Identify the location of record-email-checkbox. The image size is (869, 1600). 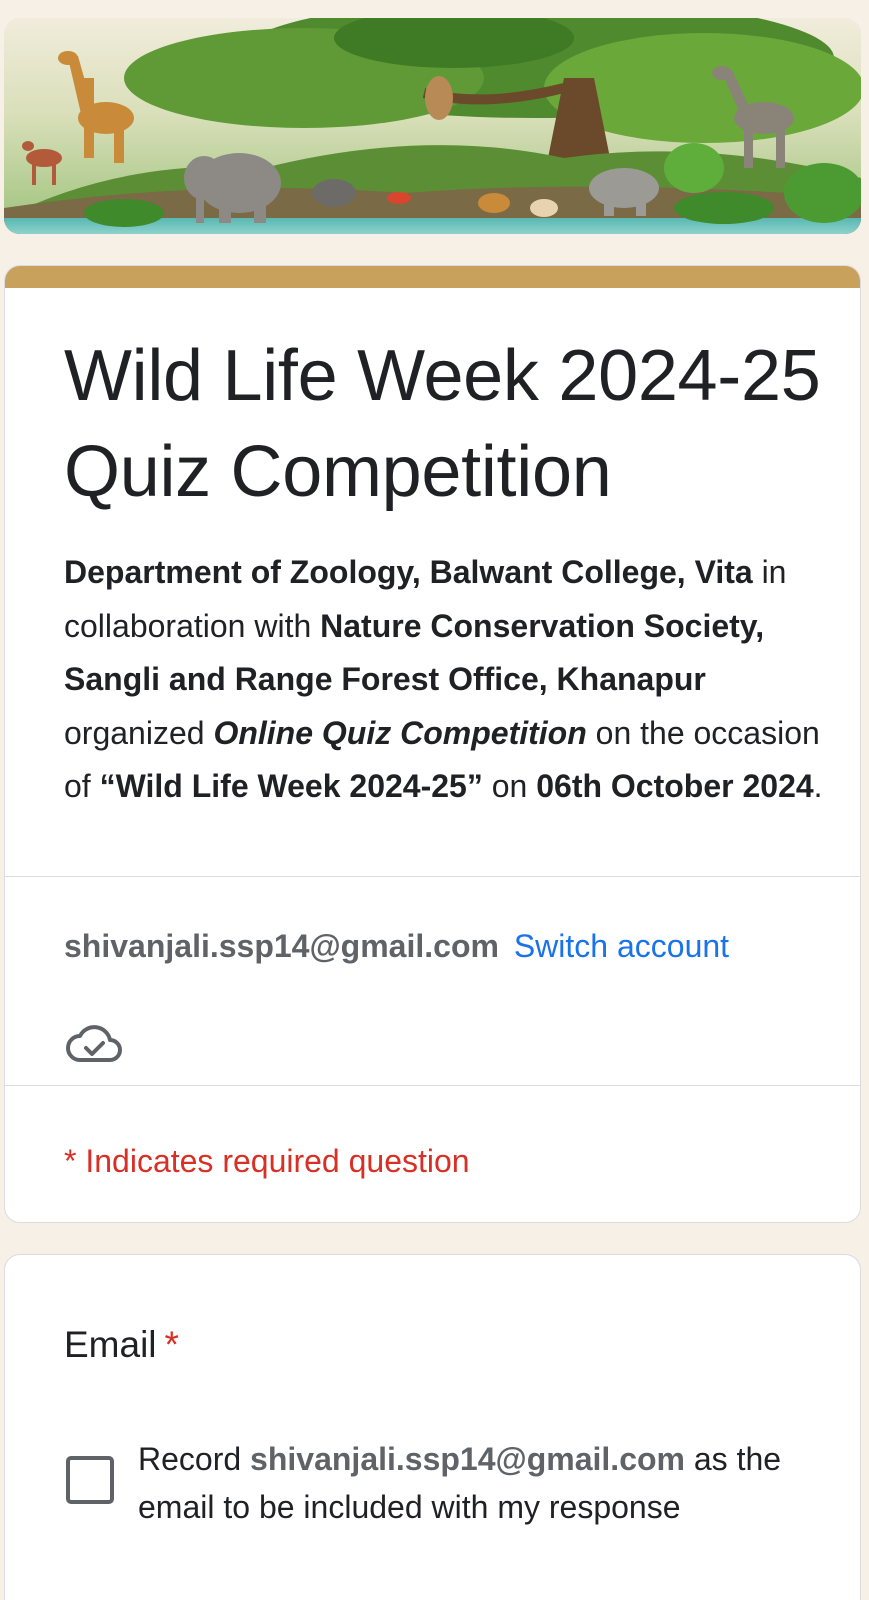
(90, 1480).